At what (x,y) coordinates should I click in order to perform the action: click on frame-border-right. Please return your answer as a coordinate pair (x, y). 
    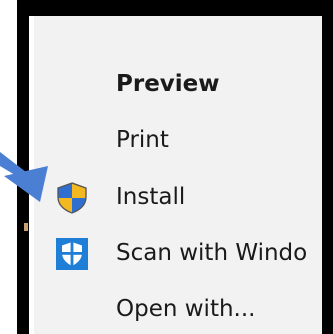
    Looking at the image, I should click on (327, 167).